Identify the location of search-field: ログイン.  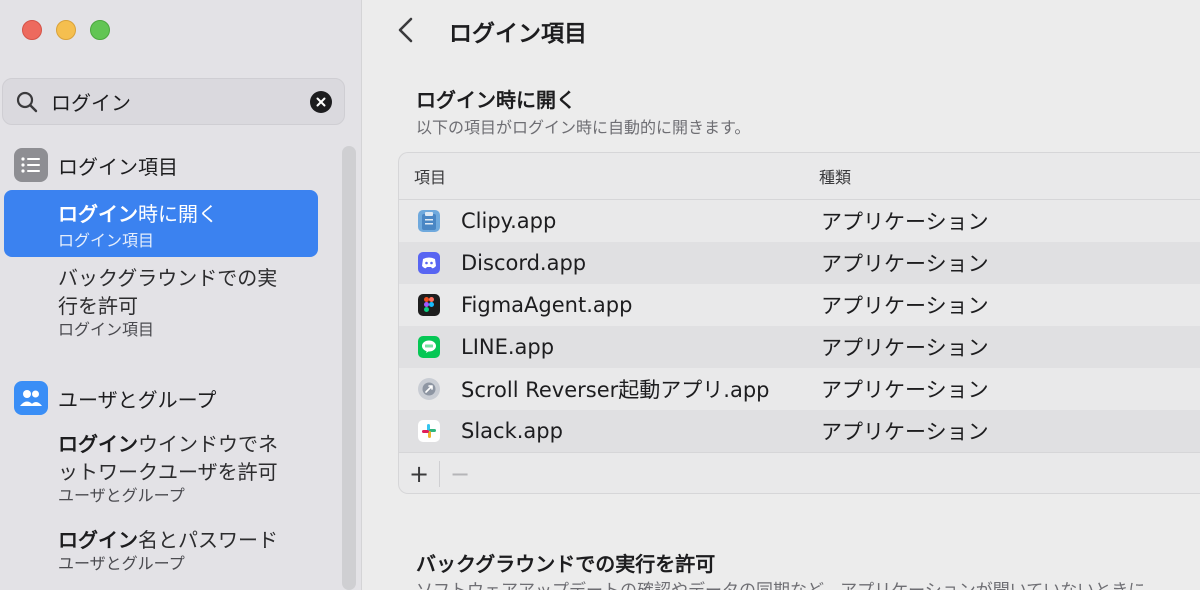
(173, 101).